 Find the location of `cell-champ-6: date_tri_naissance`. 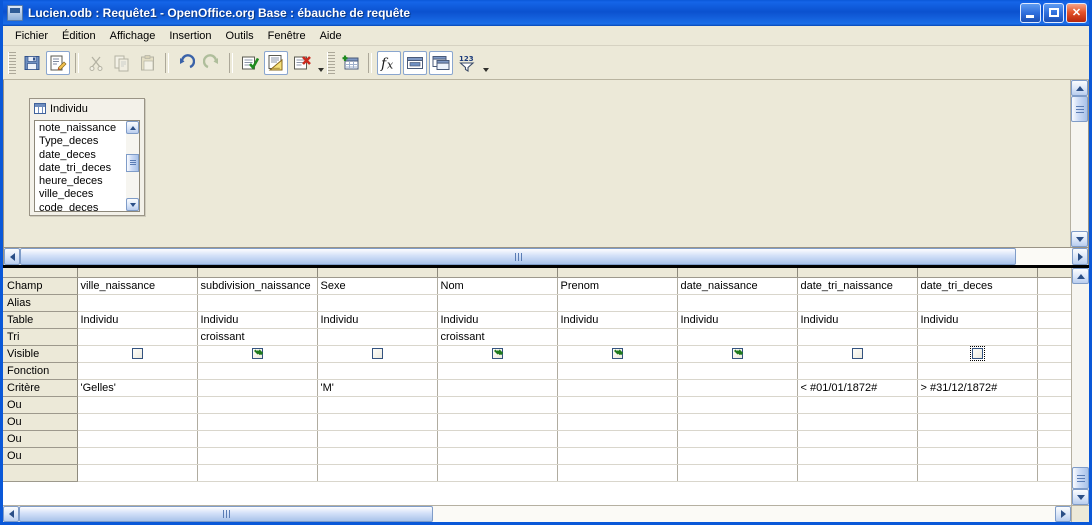

cell-champ-6: date_tri_naissance is located at coordinates (857, 286).